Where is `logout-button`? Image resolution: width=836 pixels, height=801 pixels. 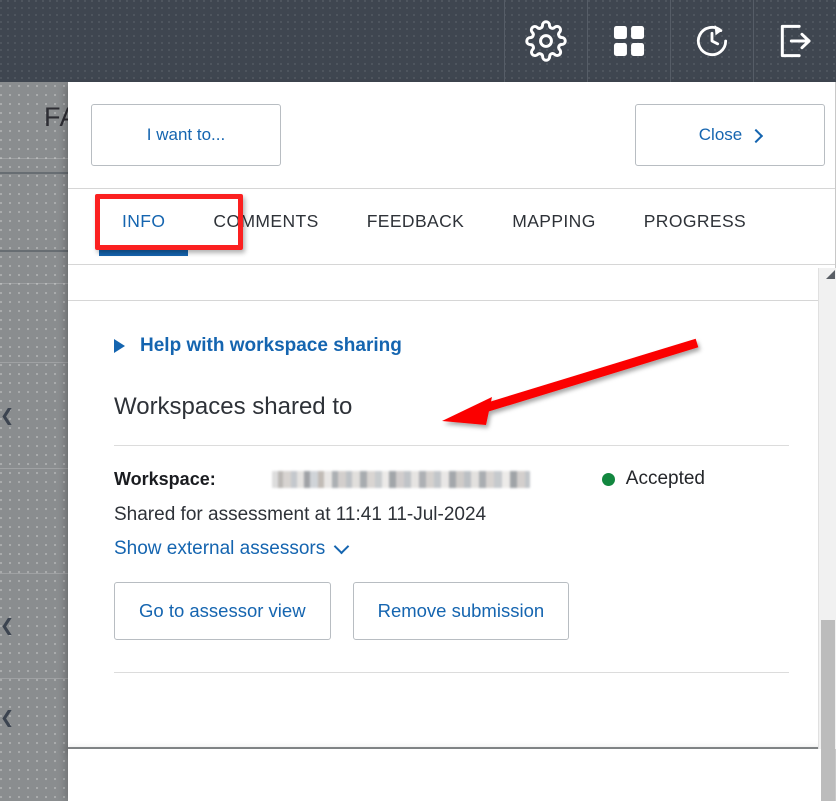
logout-button is located at coordinates (794, 41).